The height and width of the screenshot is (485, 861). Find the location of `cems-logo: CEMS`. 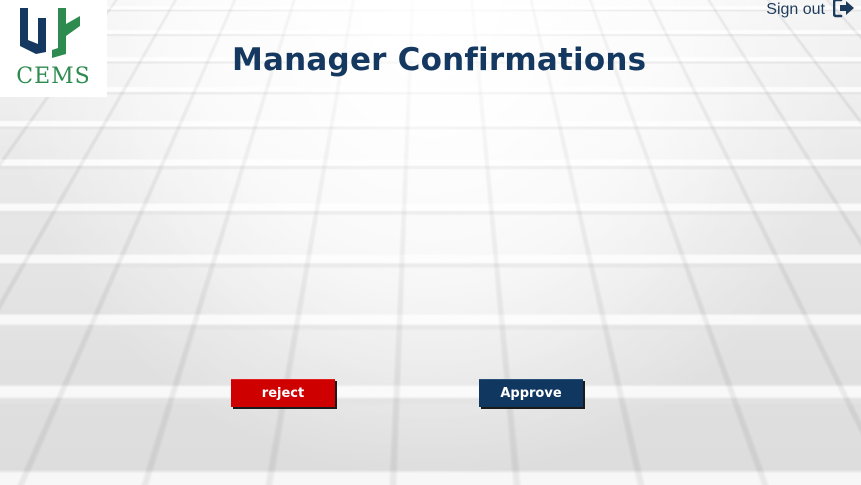

cems-logo: CEMS is located at coordinates (53, 48).